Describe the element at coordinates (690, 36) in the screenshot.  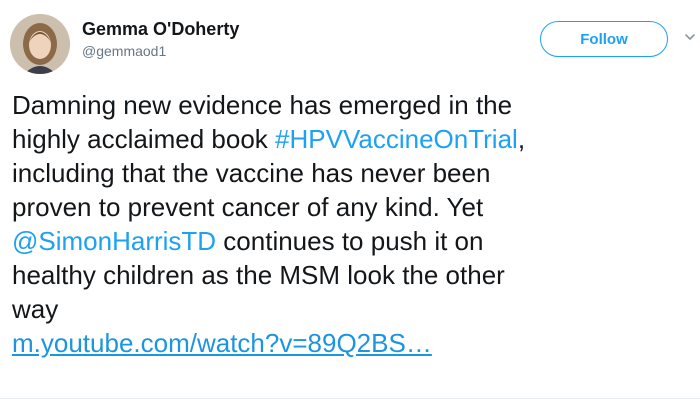
I see `chevron-down-icon` at that location.